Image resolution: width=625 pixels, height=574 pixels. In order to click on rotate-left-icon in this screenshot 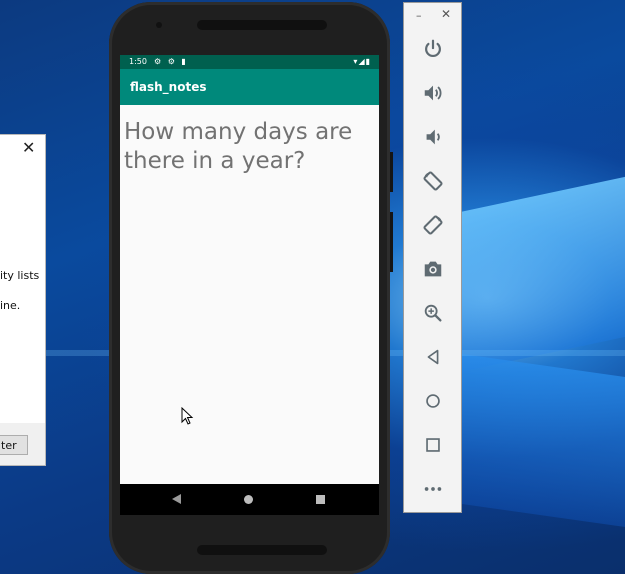, I will do `click(433, 181)`.